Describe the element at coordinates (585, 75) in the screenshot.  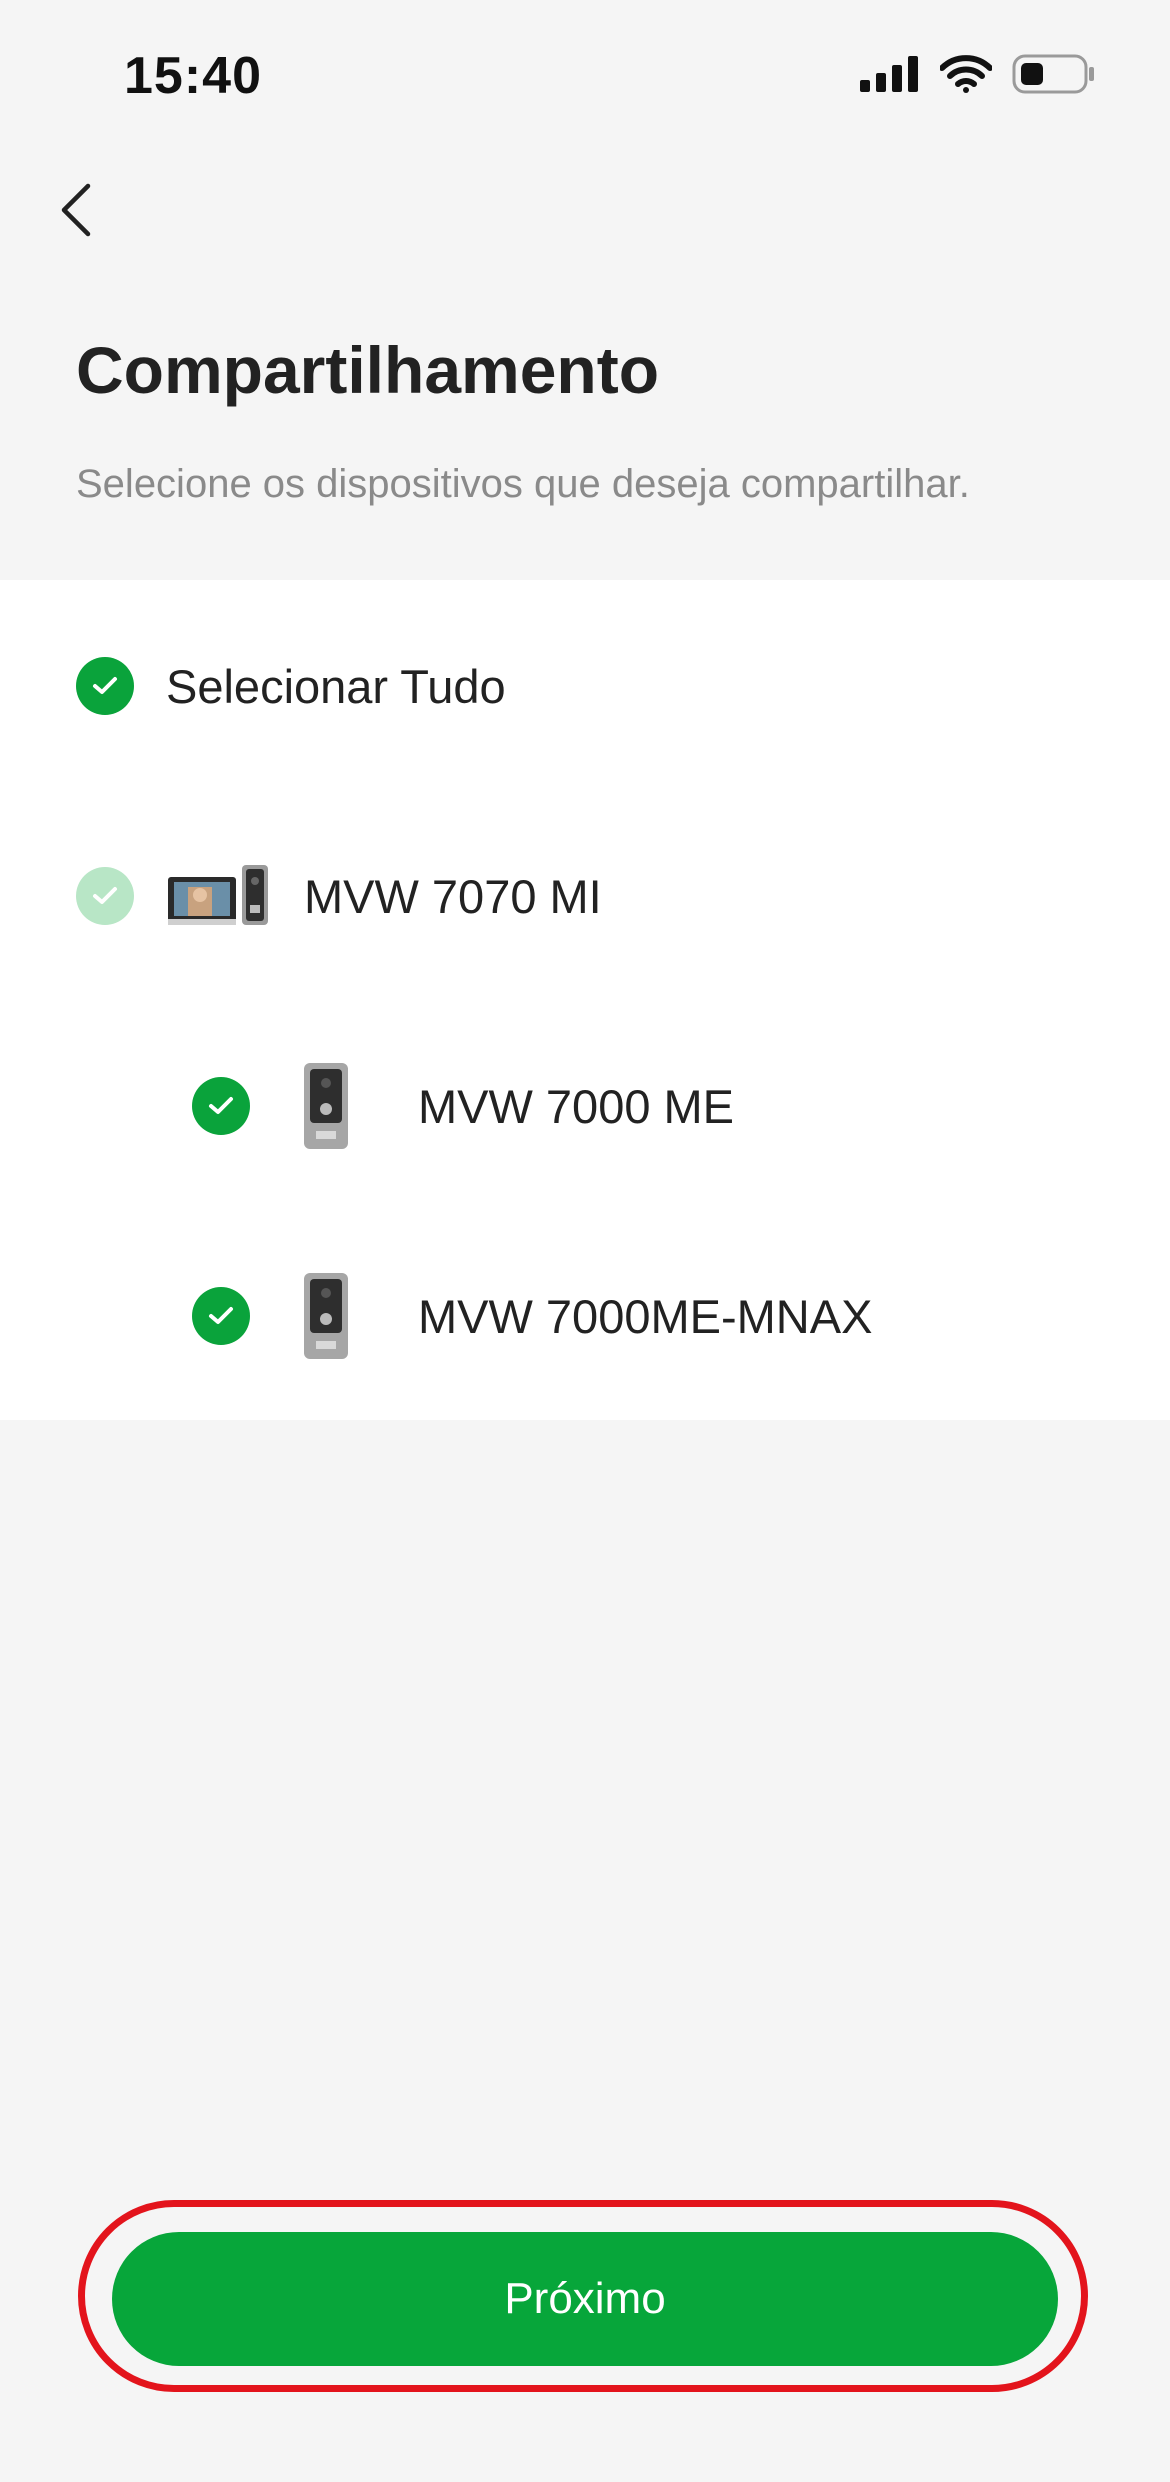
I see `status-bar: 15:40` at that location.